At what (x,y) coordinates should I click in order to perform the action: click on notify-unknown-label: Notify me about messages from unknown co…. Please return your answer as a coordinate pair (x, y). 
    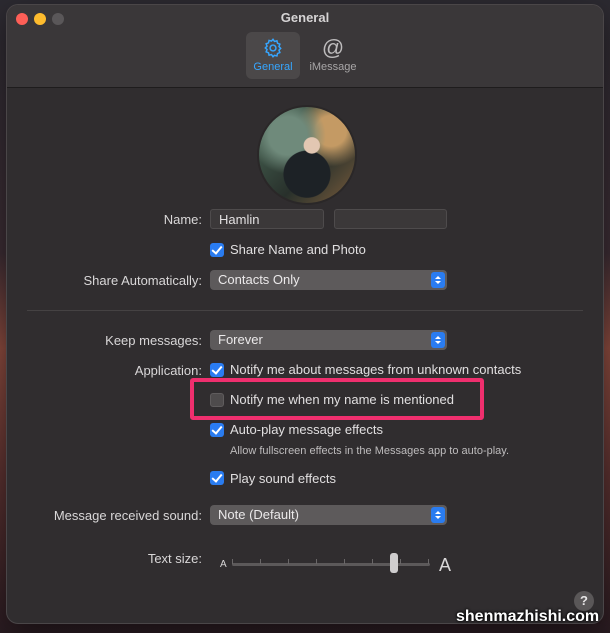
    Looking at the image, I should click on (376, 369).